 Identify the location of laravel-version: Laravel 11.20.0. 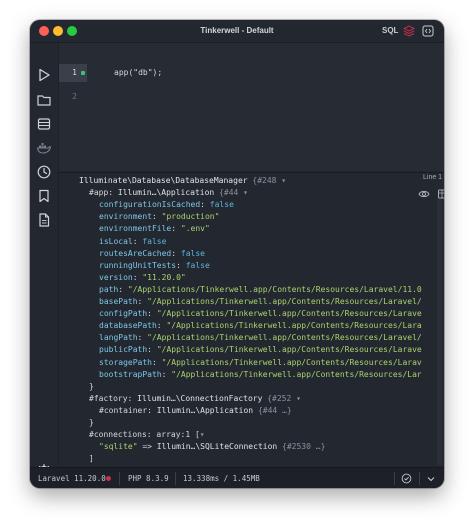
(72, 478).